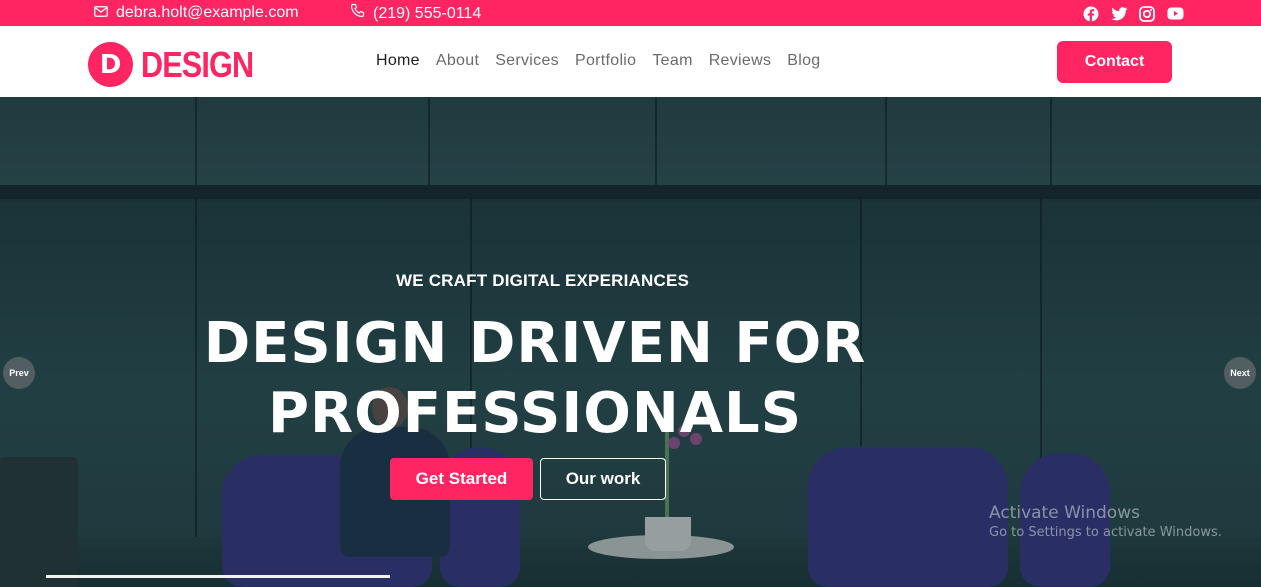 This screenshot has height=587, width=1261. I want to click on email-text: debra.holt@example.com, so click(207, 12).